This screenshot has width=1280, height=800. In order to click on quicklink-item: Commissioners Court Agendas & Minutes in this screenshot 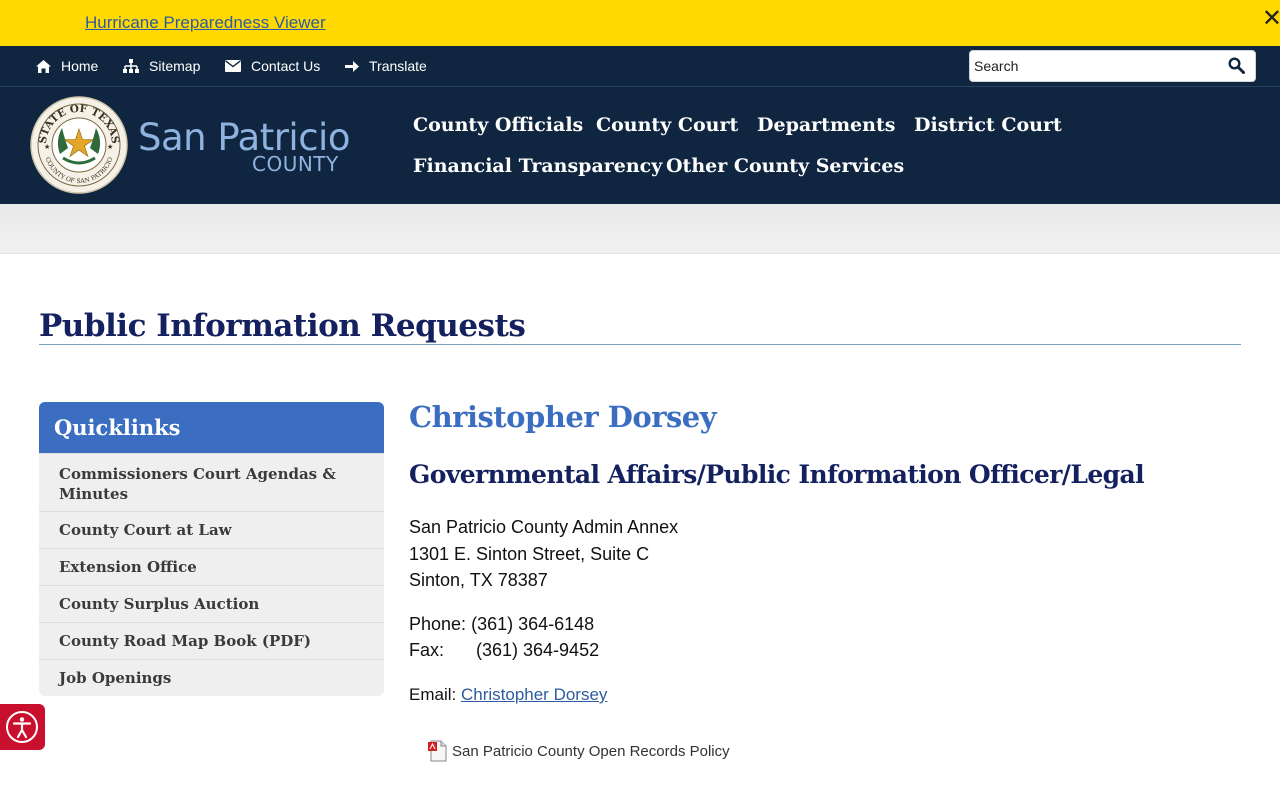, I will do `click(211, 482)`.